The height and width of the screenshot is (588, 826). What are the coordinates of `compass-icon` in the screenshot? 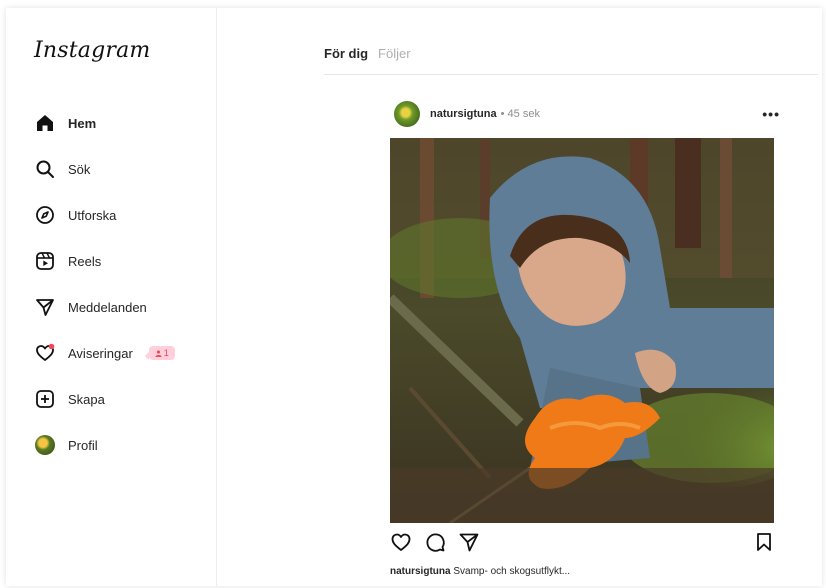 It's located at (45, 215).